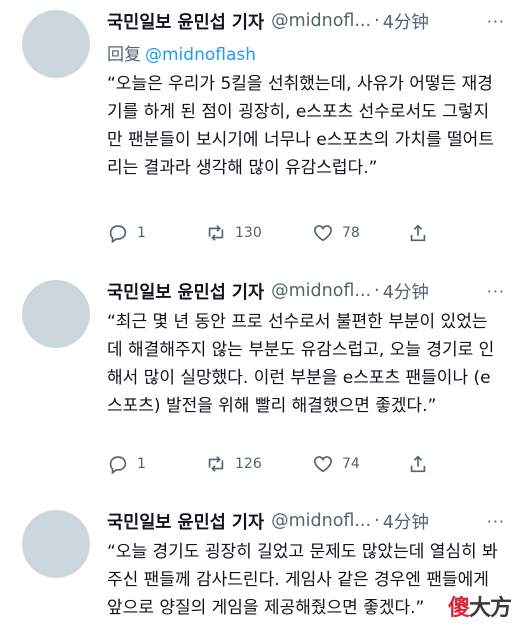 The image size is (517, 644). What do you see at coordinates (351, 233) in the screenshot?
I see `like-count: 78` at bounding box center [351, 233].